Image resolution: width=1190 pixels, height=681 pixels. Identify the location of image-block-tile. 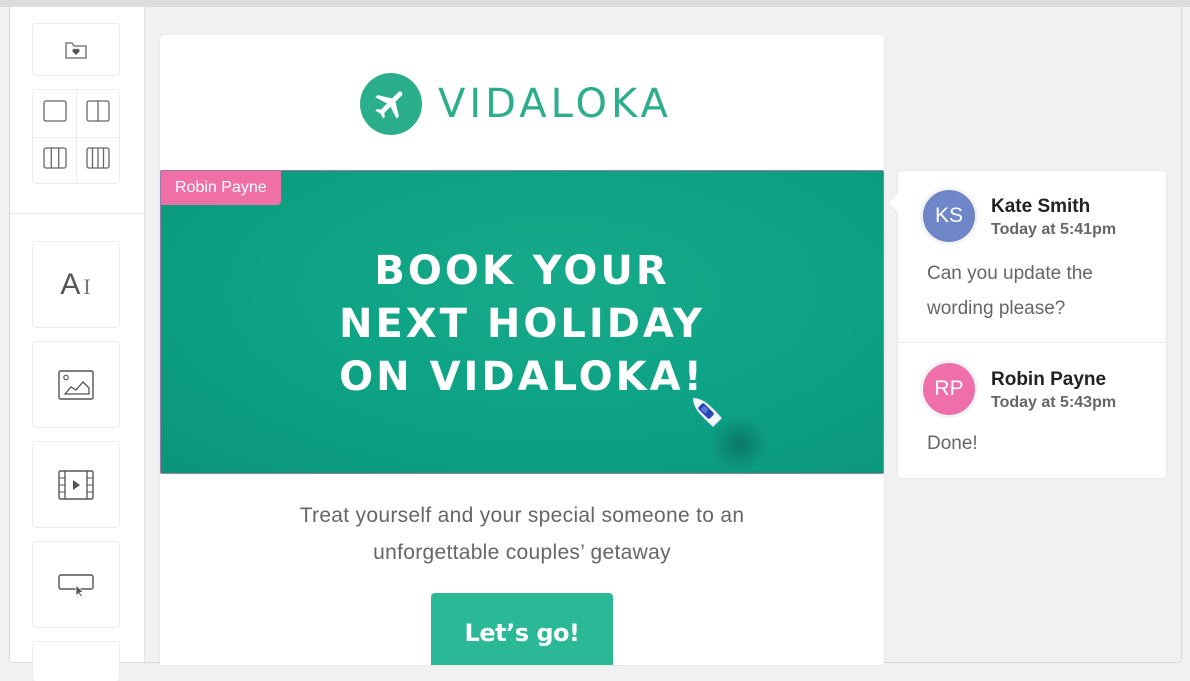
(76, 384).